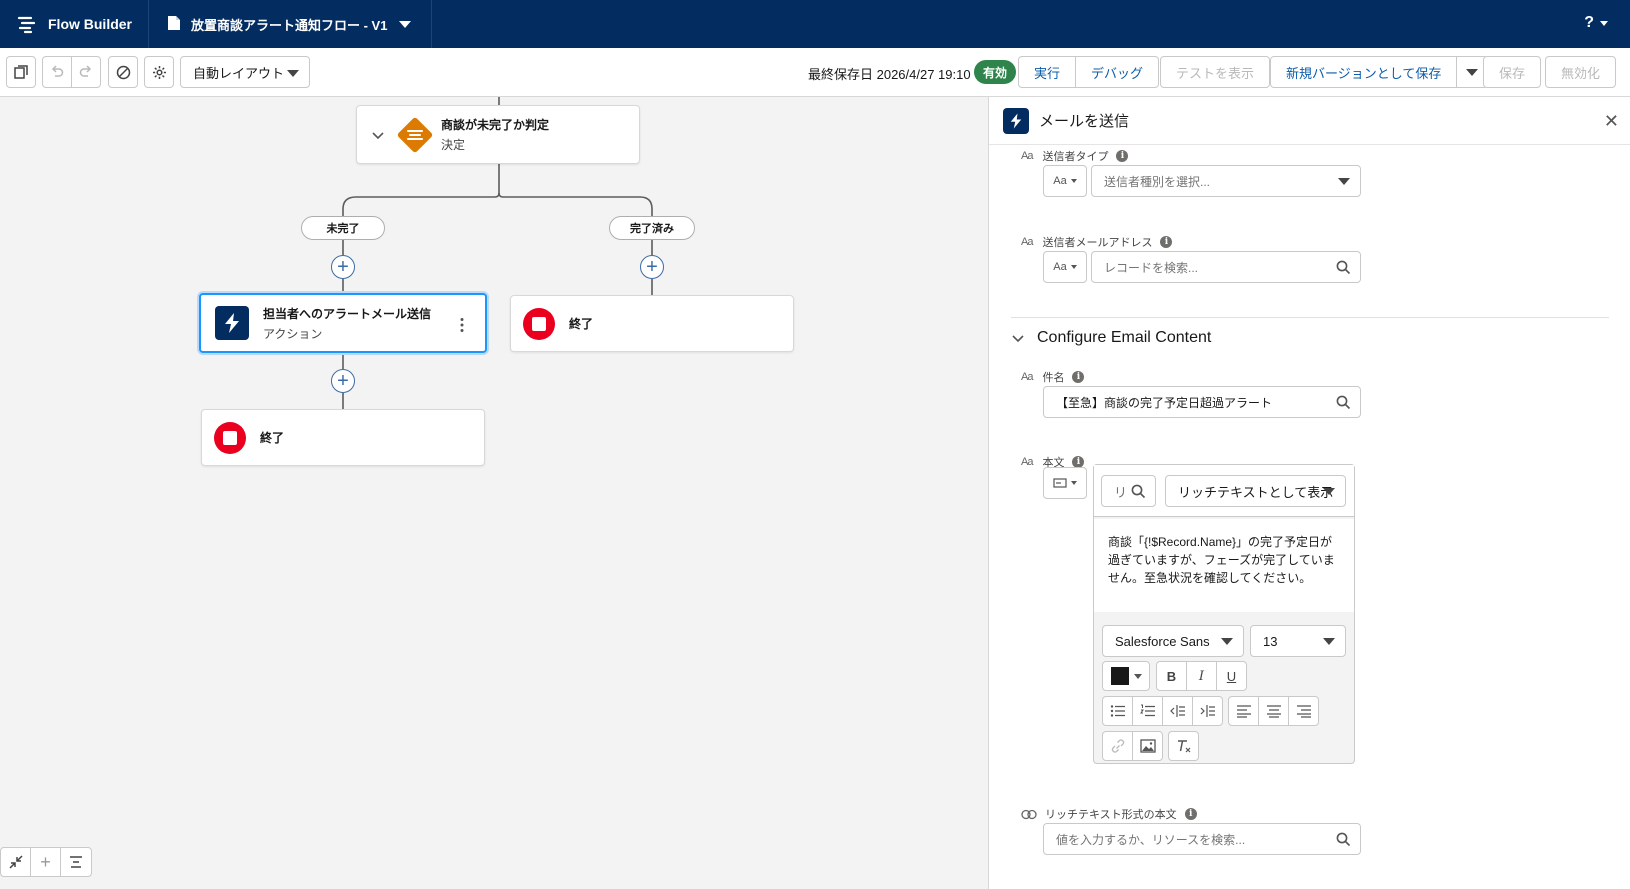 This screenshot has height=889, width=1630. I want to click on email-content-section-header: Configure Email Content, so click(1111, 338).